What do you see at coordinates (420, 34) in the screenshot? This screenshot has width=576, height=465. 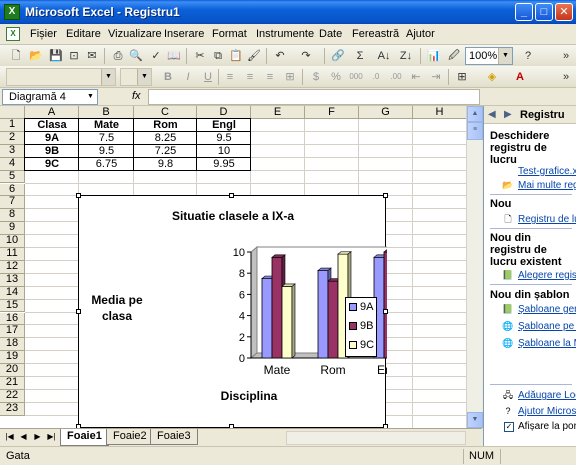 I see `menu-help: Ajutor` at bounding box center [420, 34].